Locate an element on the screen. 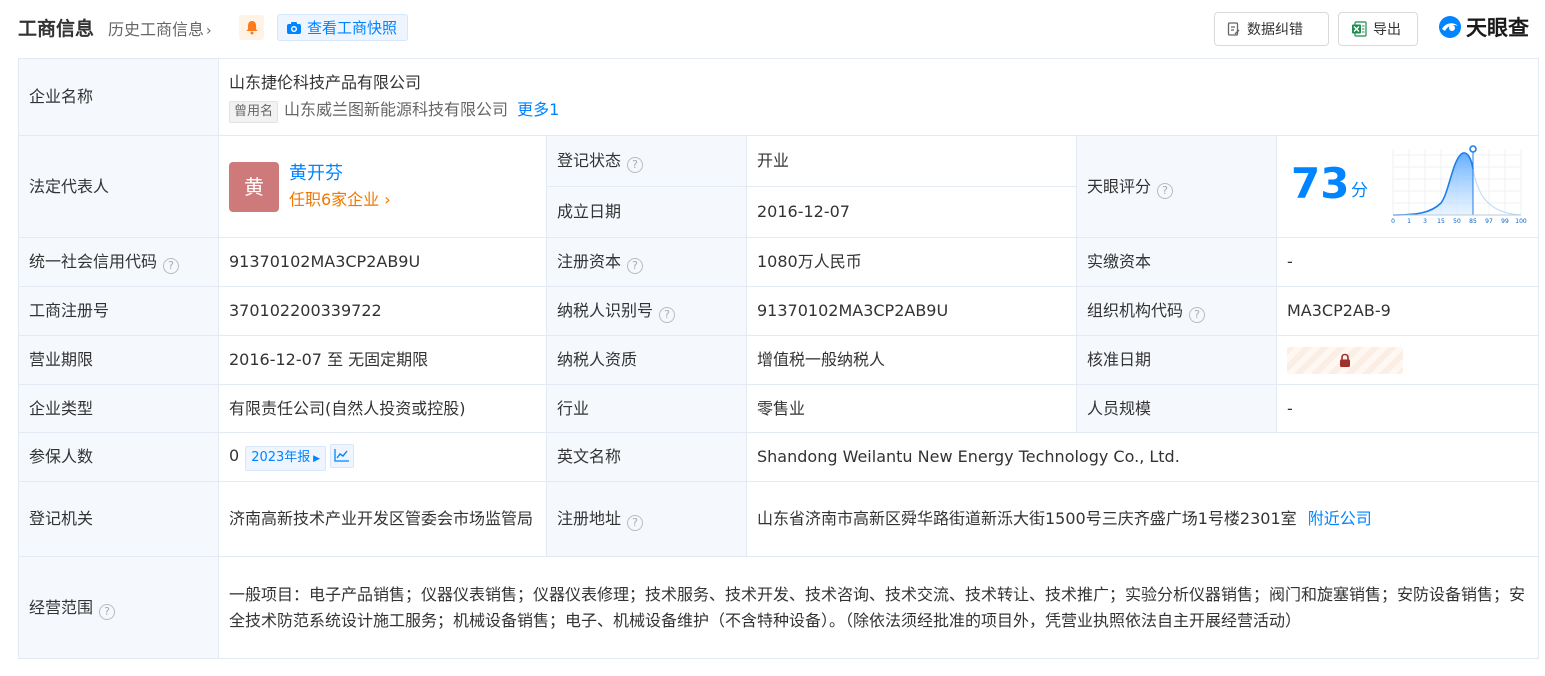 This screenshot has height=676, width=1545. english-name-label: 英文名称 is located at coordinates (646, 457).